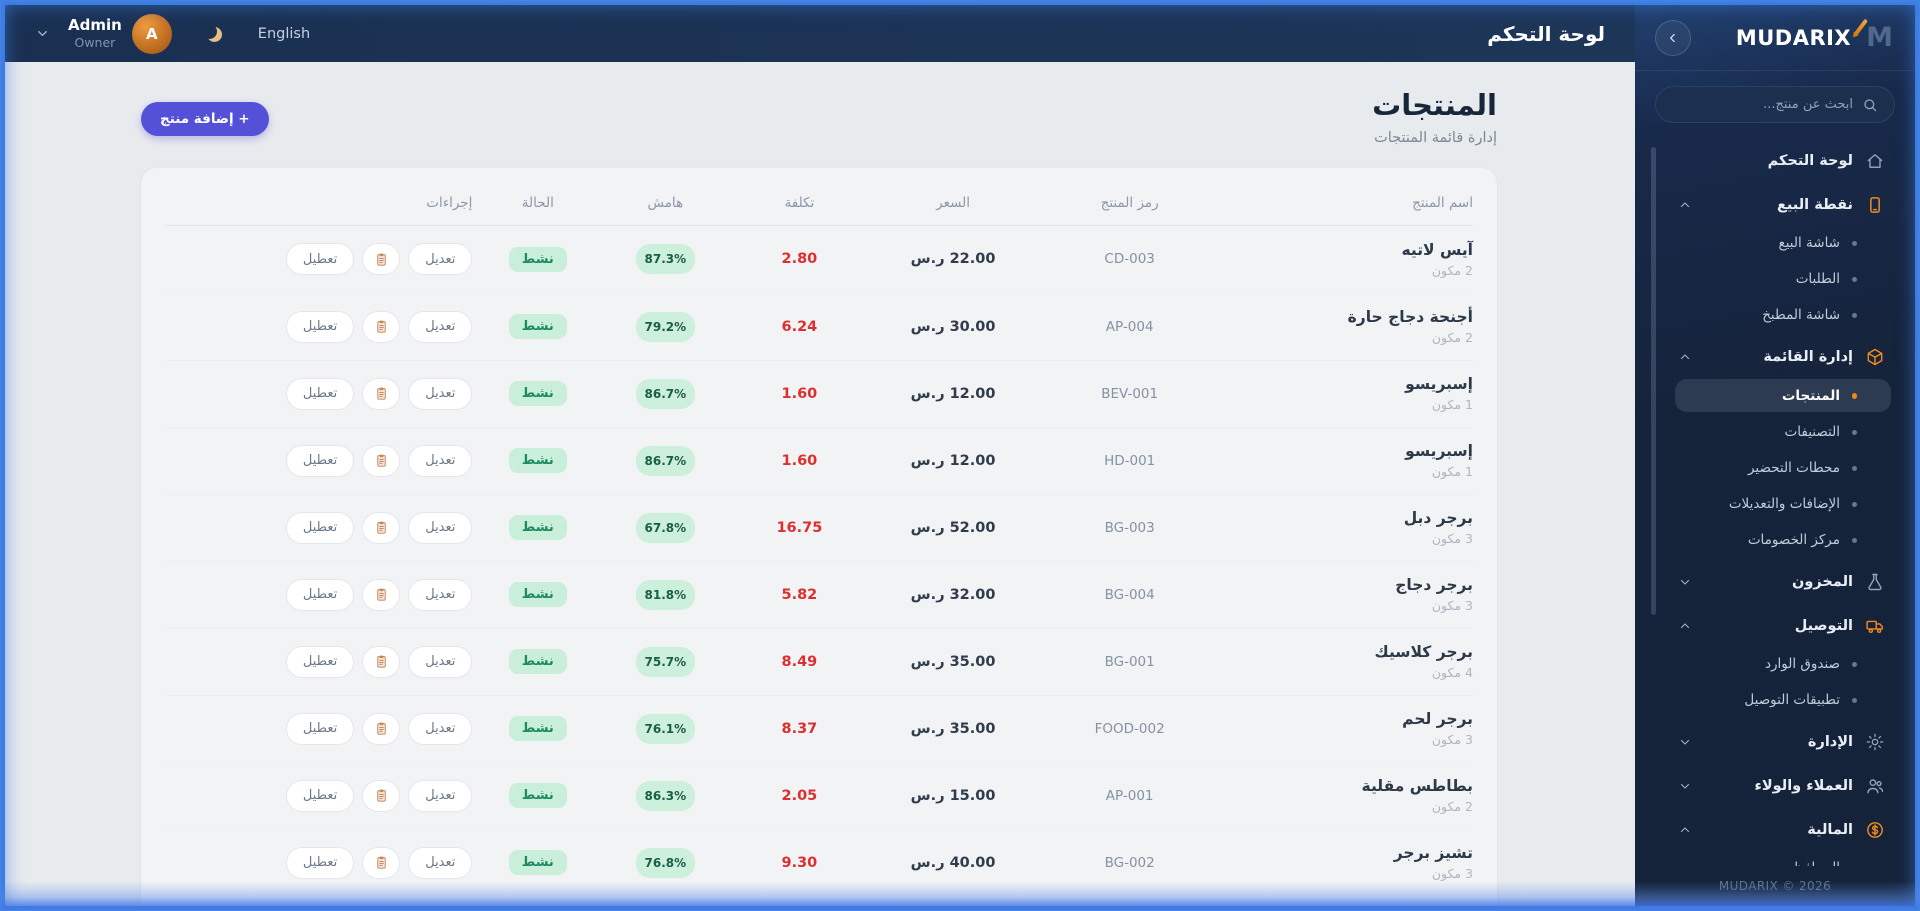 Image resolution: width=1920 pixels, height=911 pixels. I want to click on sidebar-subitem: محطات التحضير, so click(1775, 468).